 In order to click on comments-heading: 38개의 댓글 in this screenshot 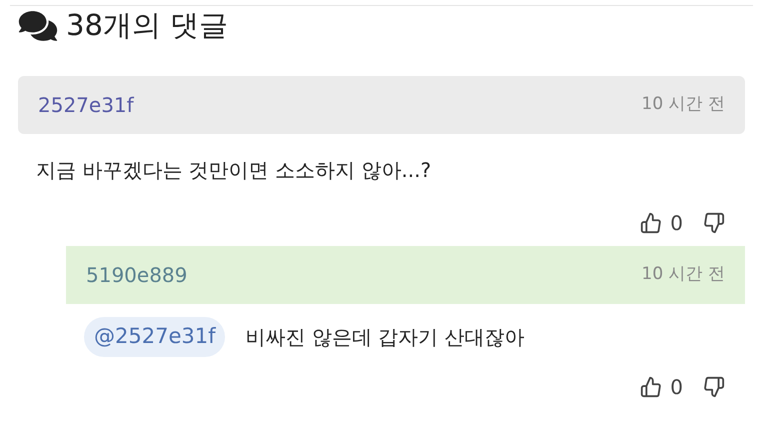, I will do `click(147, 25)`.